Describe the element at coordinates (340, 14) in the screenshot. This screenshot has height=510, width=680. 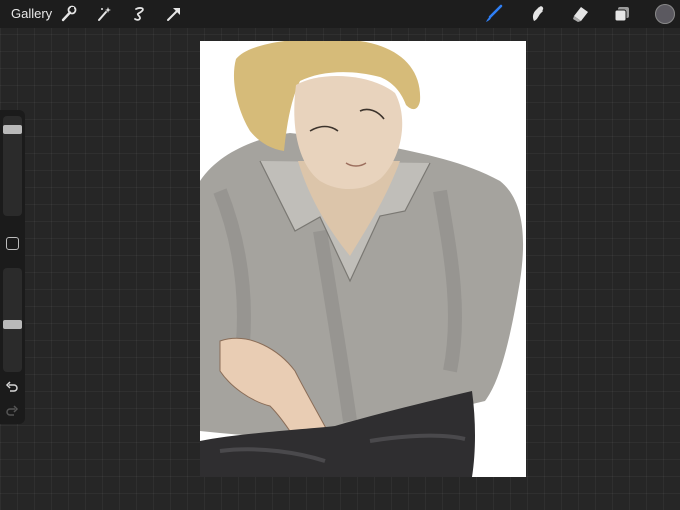
I see `top-toolbar: Gallery` at that location.